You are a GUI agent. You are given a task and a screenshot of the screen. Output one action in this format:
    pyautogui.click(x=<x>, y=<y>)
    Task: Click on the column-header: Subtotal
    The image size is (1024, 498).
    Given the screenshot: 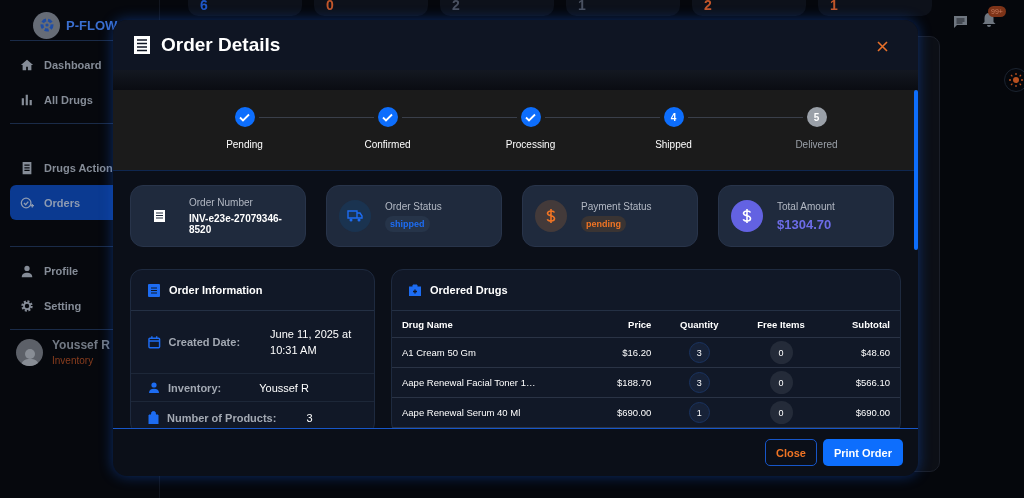 What is the action you would take?
    pyautogui.click(x=862, y=324)
    